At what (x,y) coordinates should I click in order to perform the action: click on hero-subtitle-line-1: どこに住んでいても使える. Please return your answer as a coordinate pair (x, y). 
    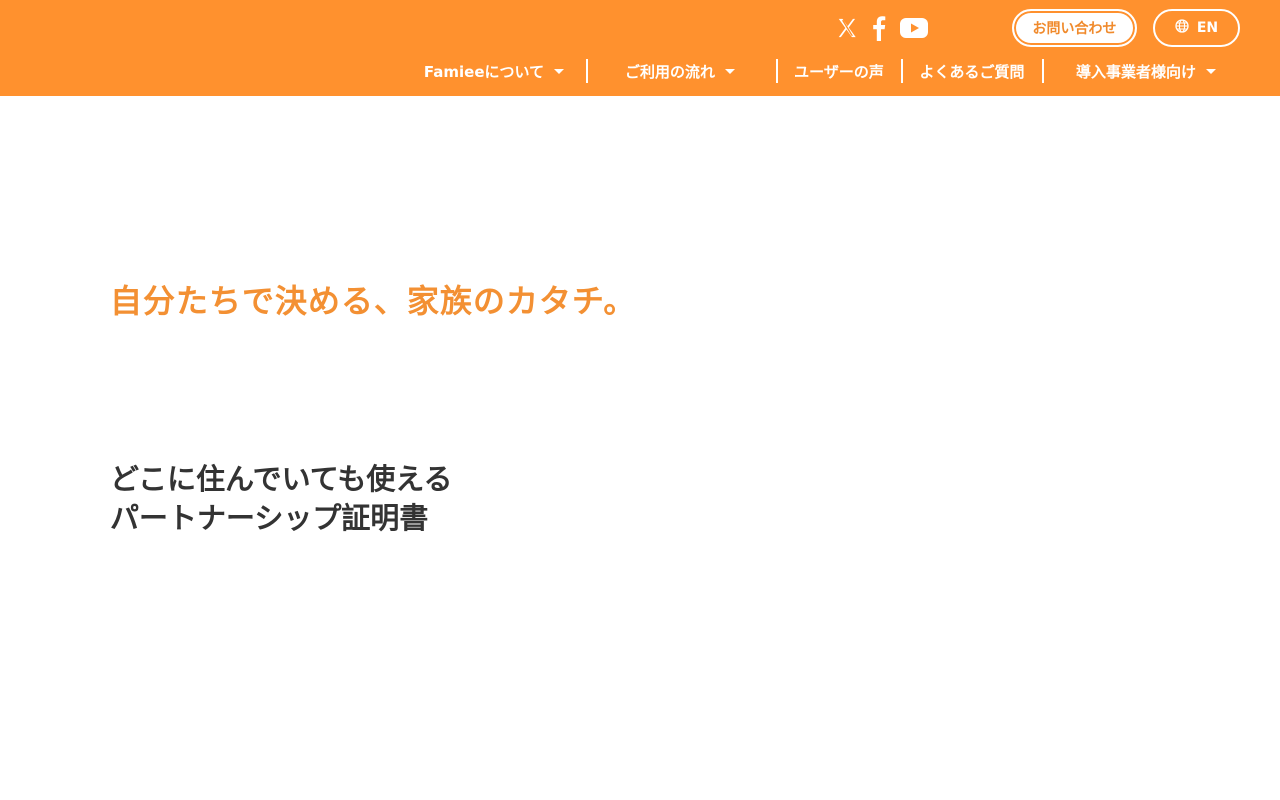
    Looking at the image, I should click on (281, 479).